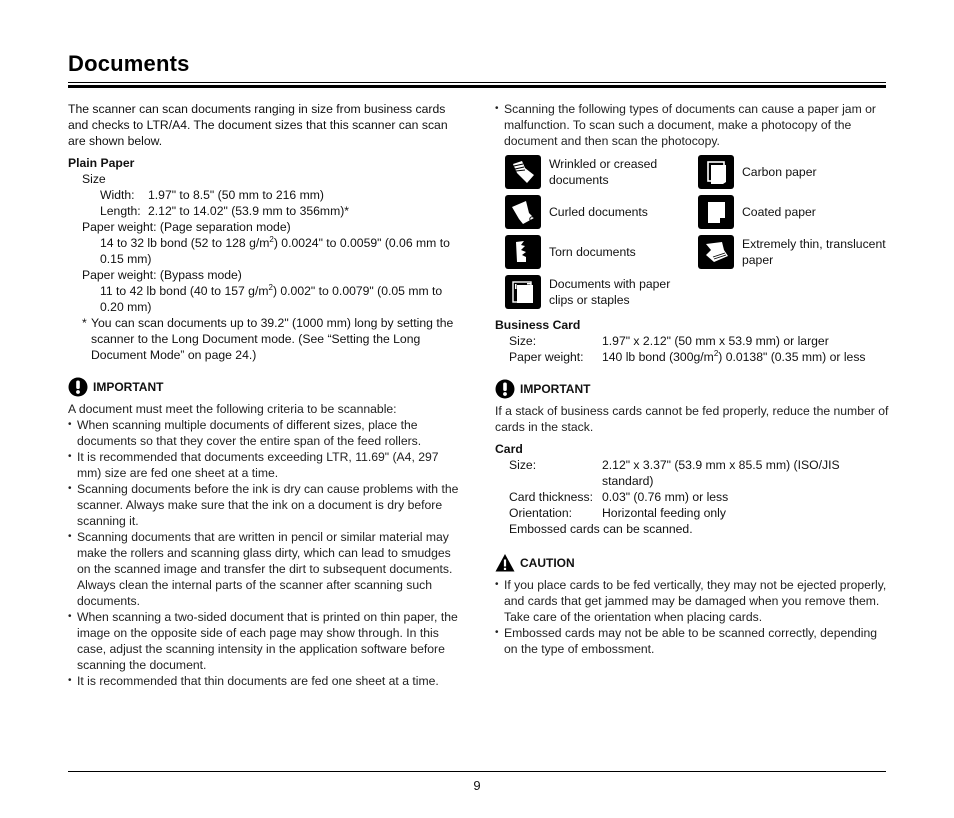 The width and height of the screenshot is (954, 818). Describe the element at coordinates (523, 465) in the screenshot. I see `card-size-label: Size:` at that location.